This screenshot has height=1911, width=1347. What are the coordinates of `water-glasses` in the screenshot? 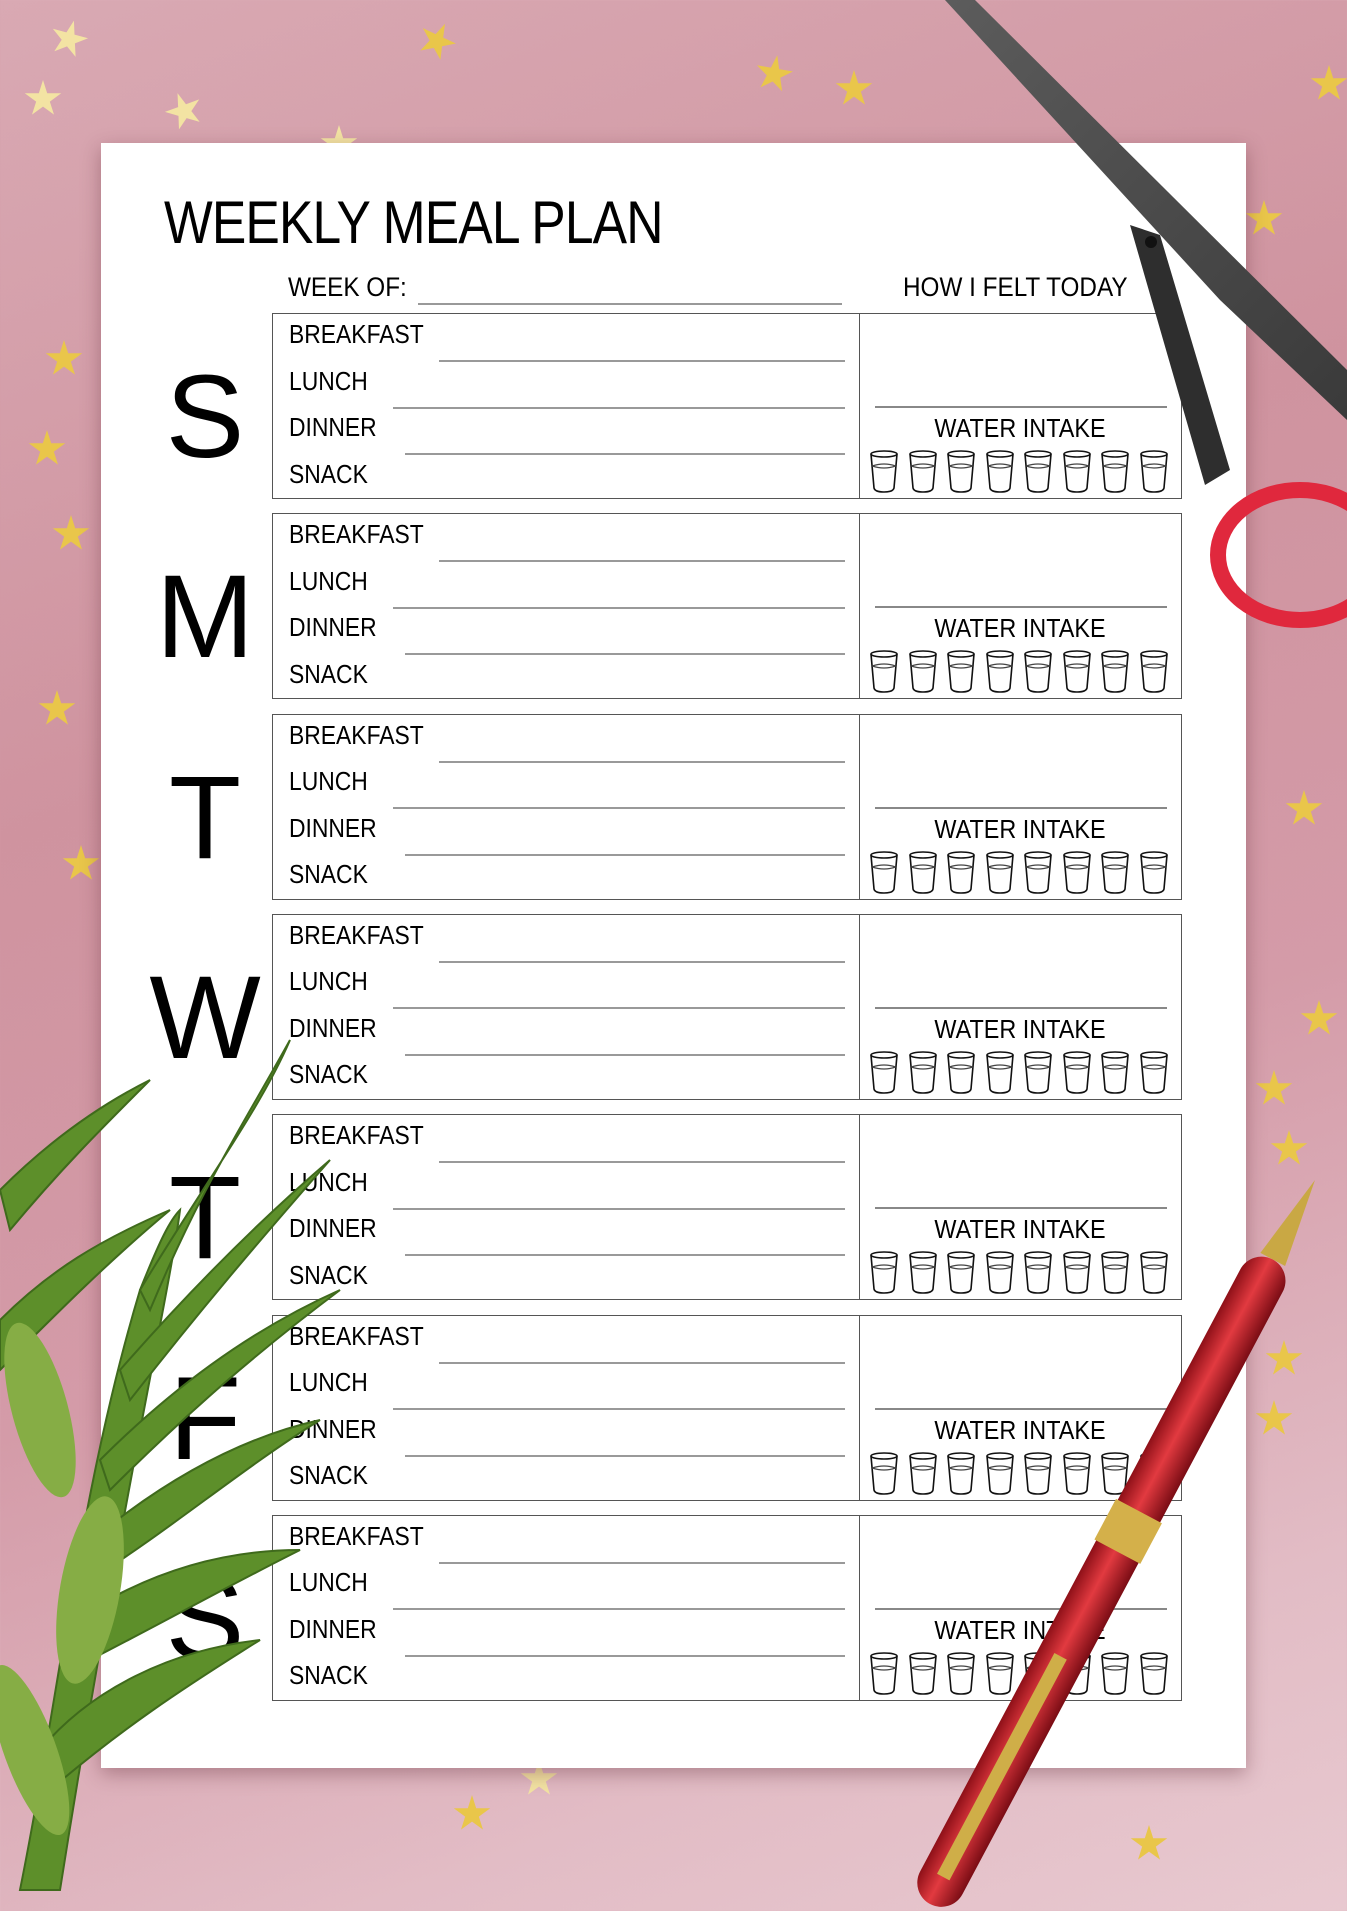 It's located at (1019, 472).